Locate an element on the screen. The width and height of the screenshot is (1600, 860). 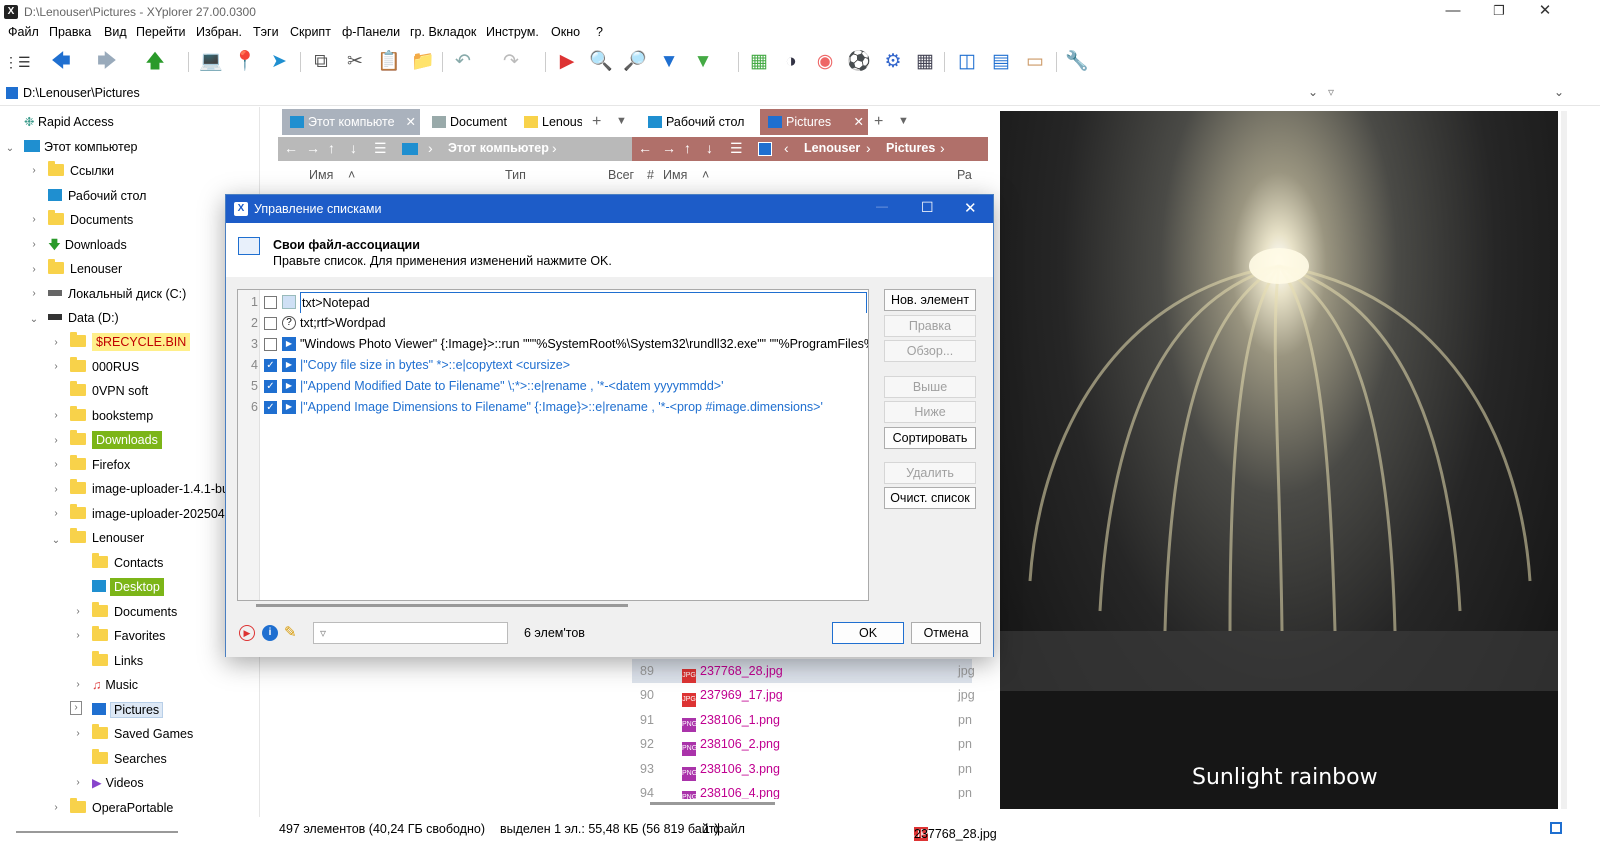
maximize-button: ❐ is located at coordinates (1499, 12).